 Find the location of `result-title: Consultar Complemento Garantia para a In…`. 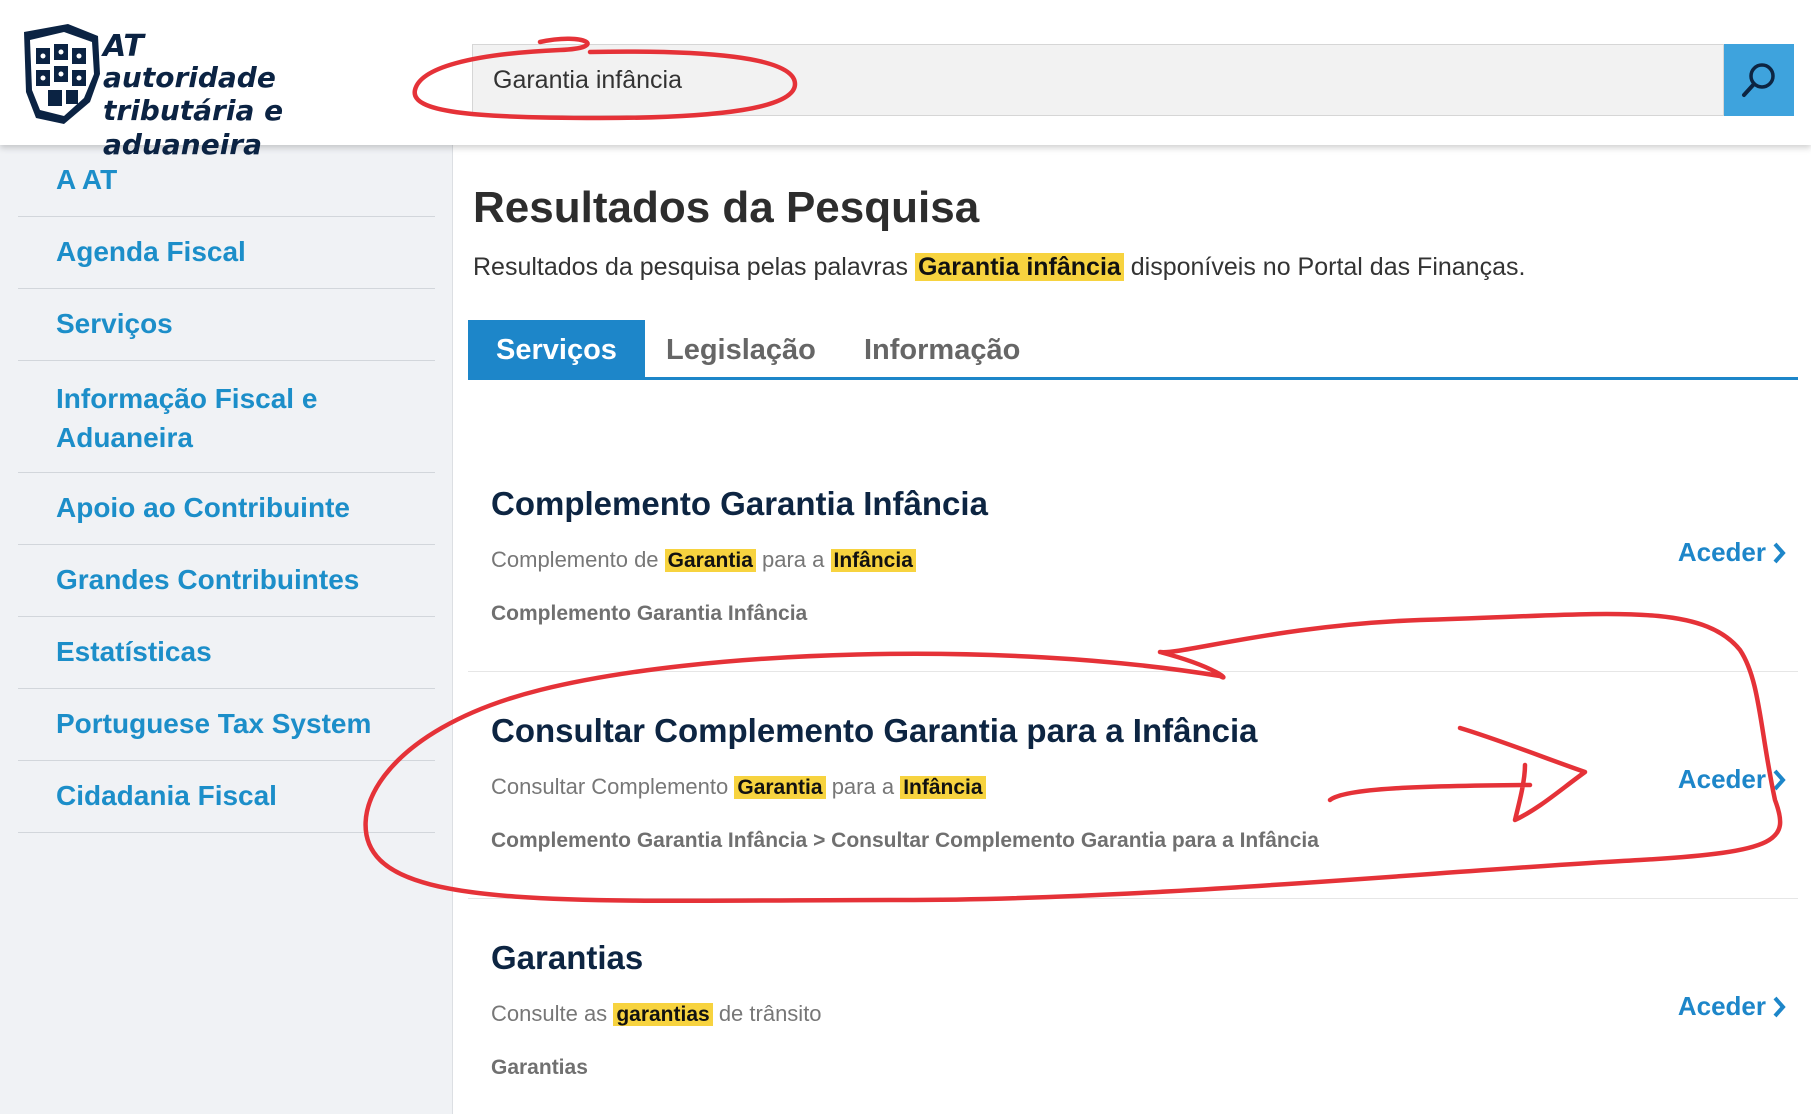

result-title: Consultar Complemento Garantia para a In… is located at coordinates (874, 731).